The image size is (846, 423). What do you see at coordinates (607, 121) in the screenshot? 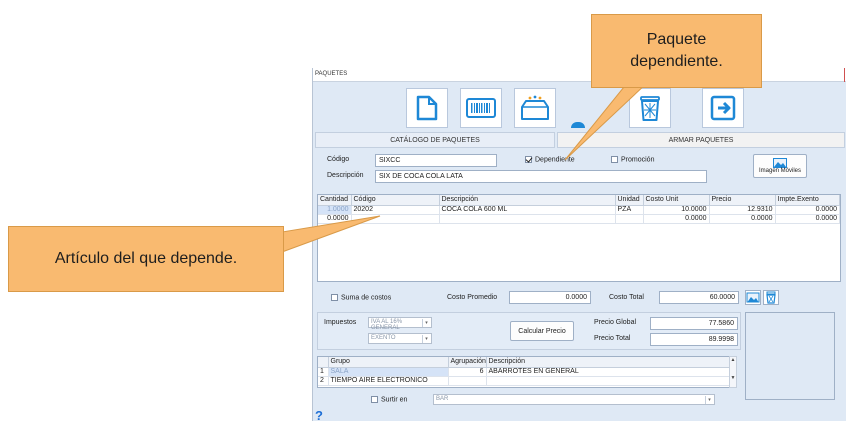
I see `callout-pointer-dependent` at bounding box center [607, 121].